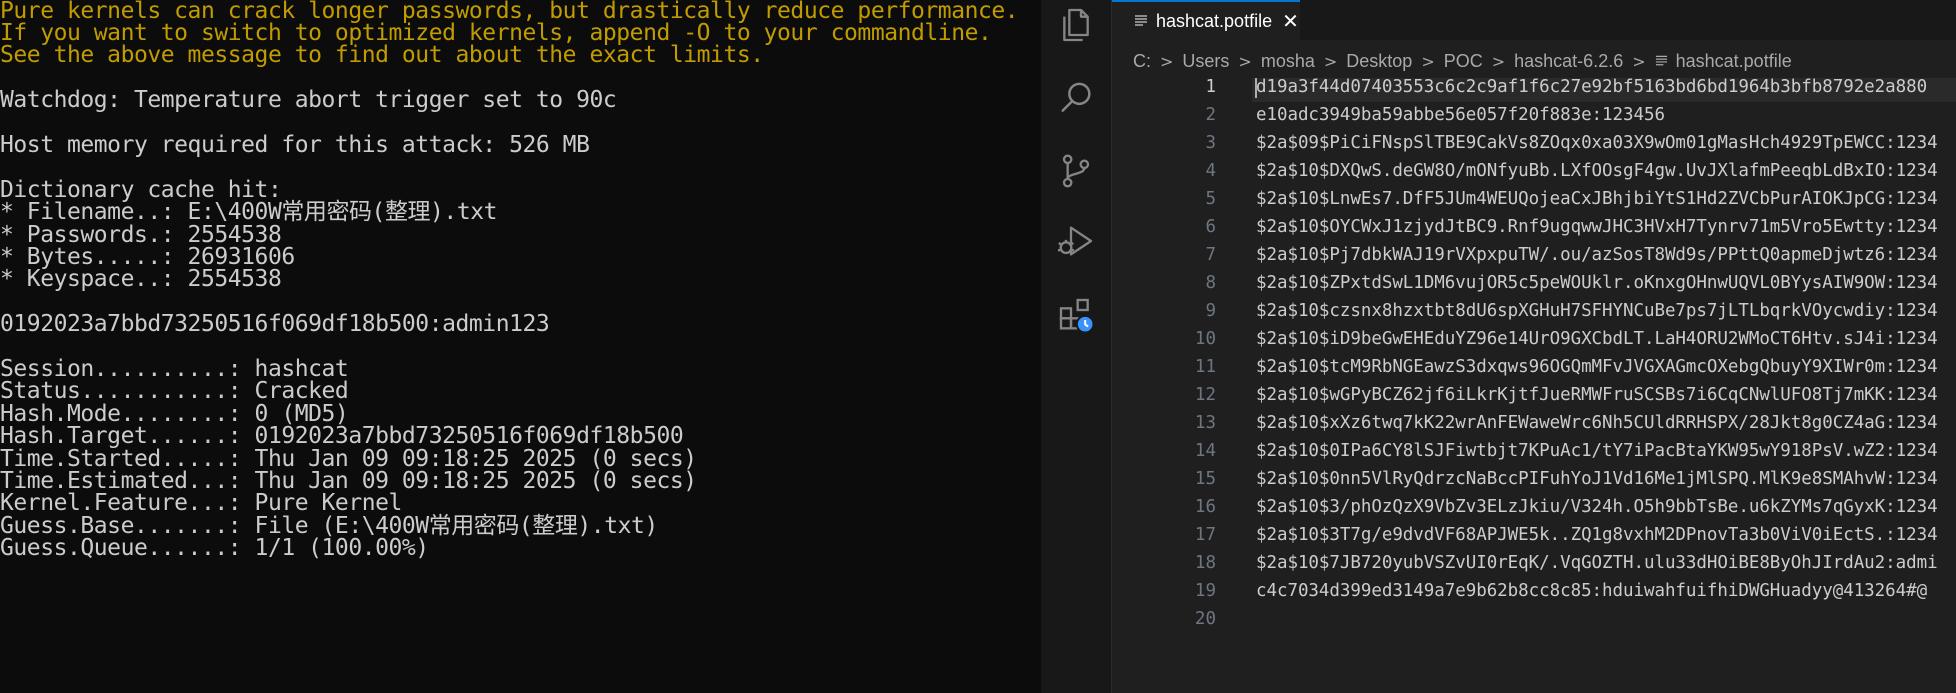 The height and width of the screenshot is (693, 1956). What do you see at coordinates (1076, 241) in the screenshot?
I see `run-debug-icon` at bounding box center [1076, 241].